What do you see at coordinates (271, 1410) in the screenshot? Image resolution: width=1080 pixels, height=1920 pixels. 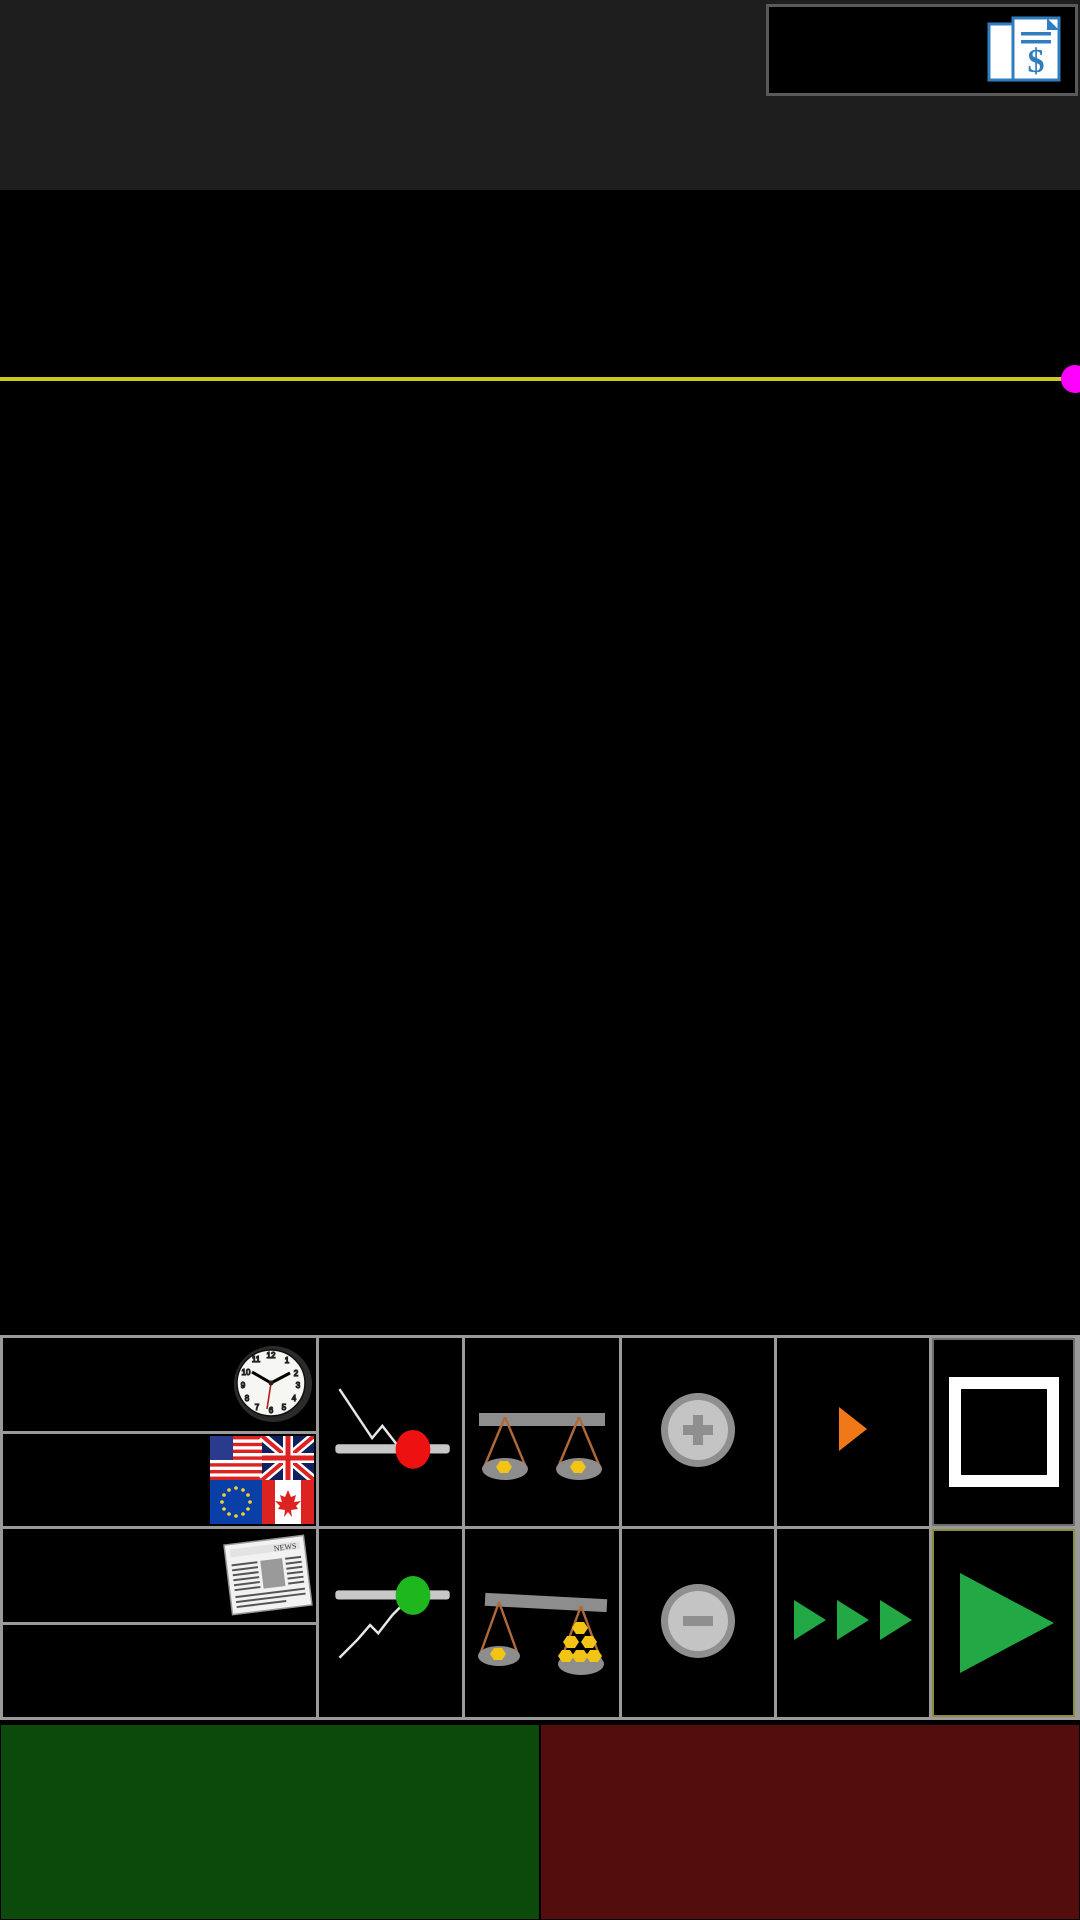 I see `svg-text: 6` at bounding box center [271, 1410].